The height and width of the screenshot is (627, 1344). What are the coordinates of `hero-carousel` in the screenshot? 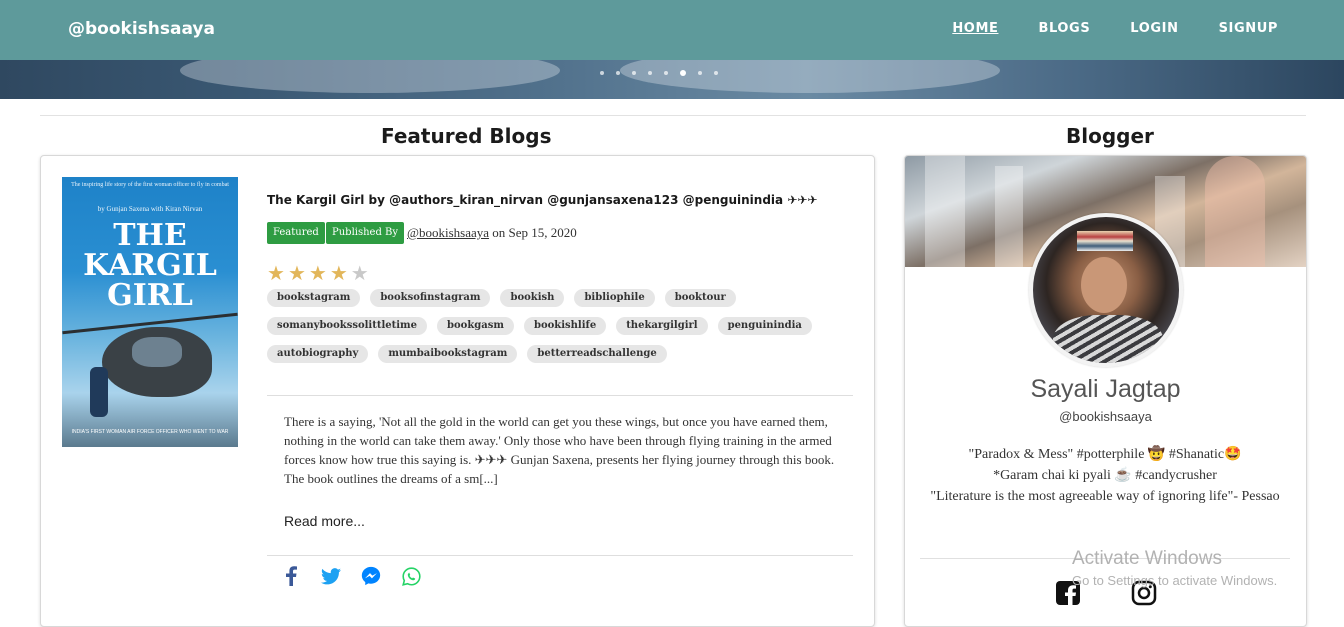 It's located at (672, 79).